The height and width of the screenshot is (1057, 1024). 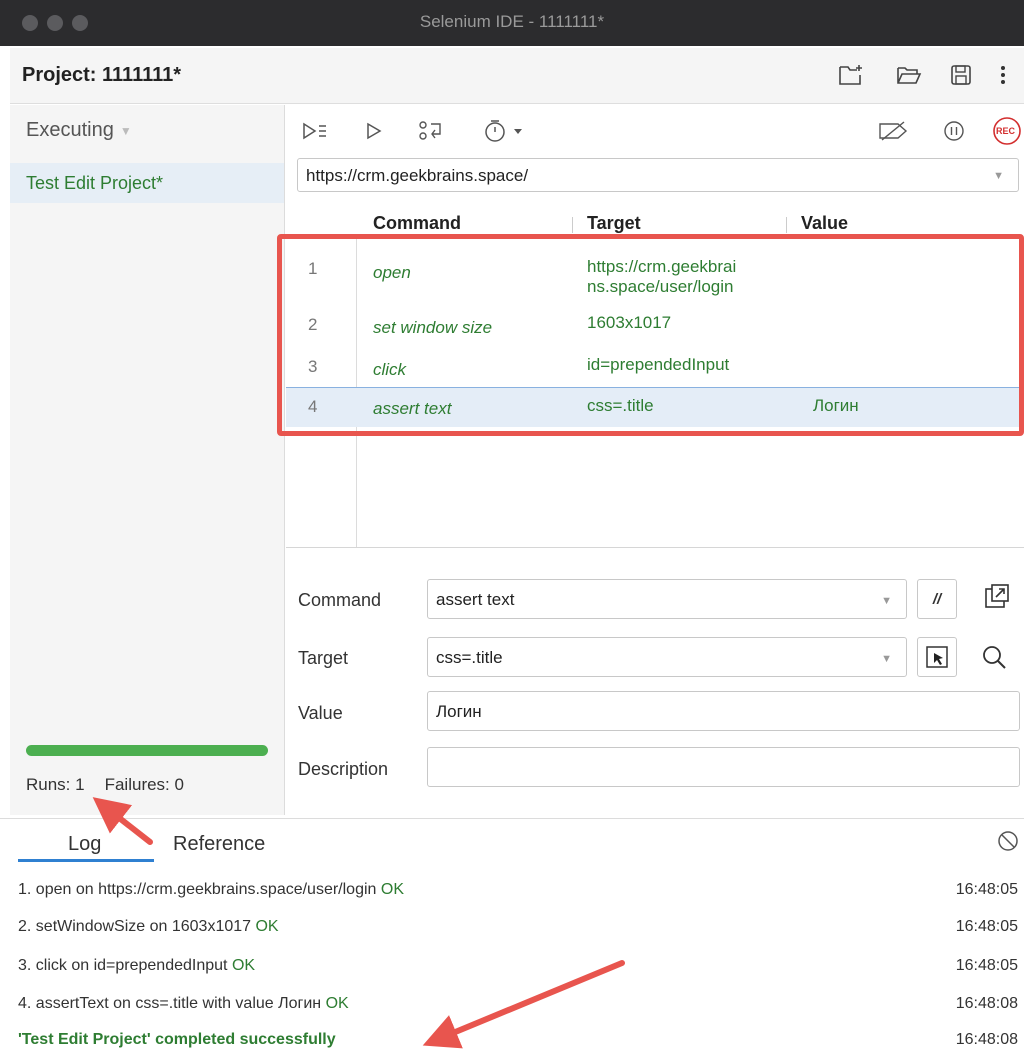 What do you see at coordinates (417, 223) in the screenshot?
I see `column-header-command: Command` at bounding box center [417, 223].